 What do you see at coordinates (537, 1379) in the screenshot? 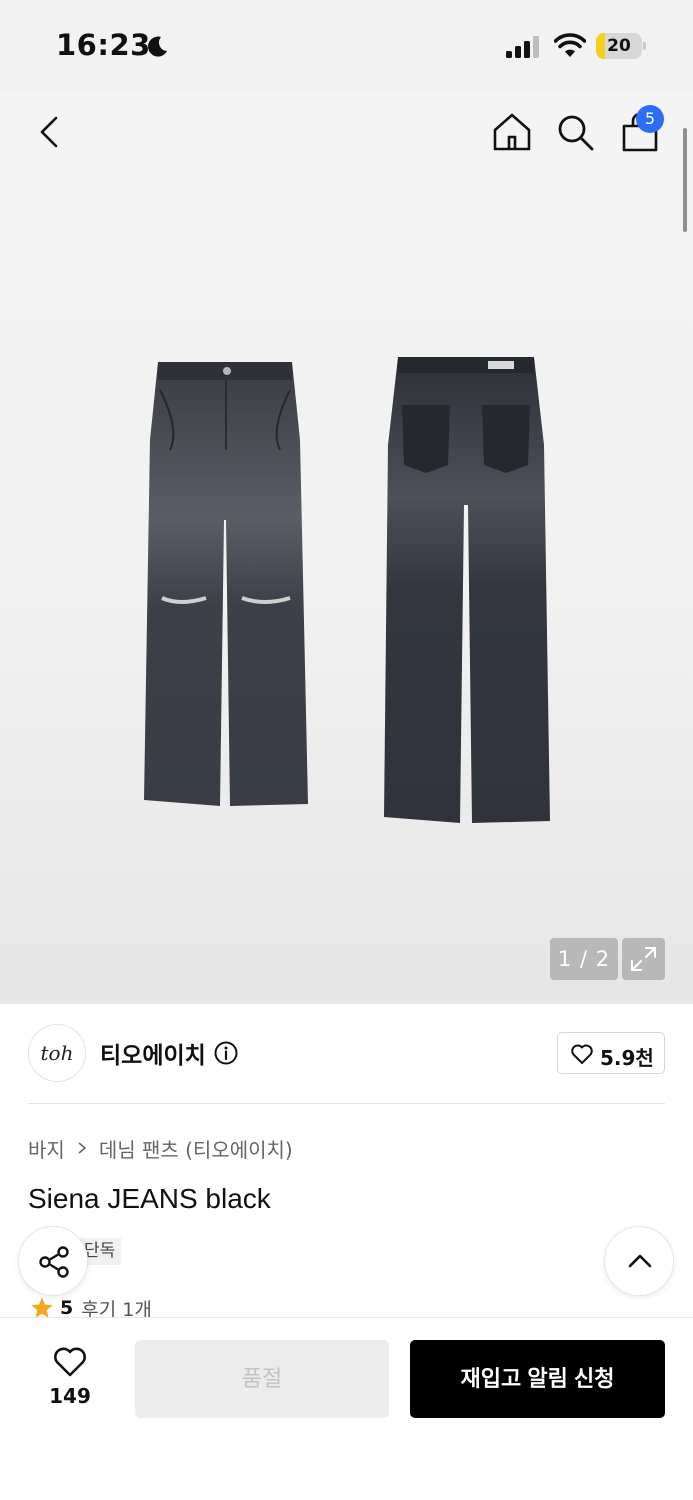
I see `restock-alert-button: 재입고 알림 신청` at bounding box center [537, 1379].